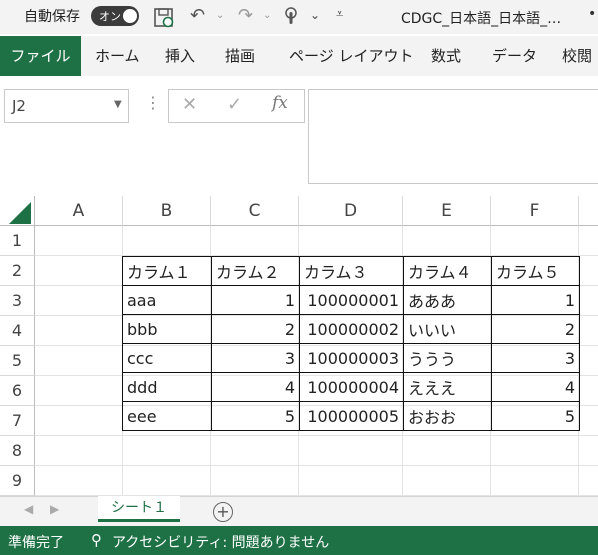 The width and height of the screenshot is (598, 555). What do you see at coordinates (167, 211) in the screenshot?
I see `column-header-b: B` at bounding box center [167, 211].